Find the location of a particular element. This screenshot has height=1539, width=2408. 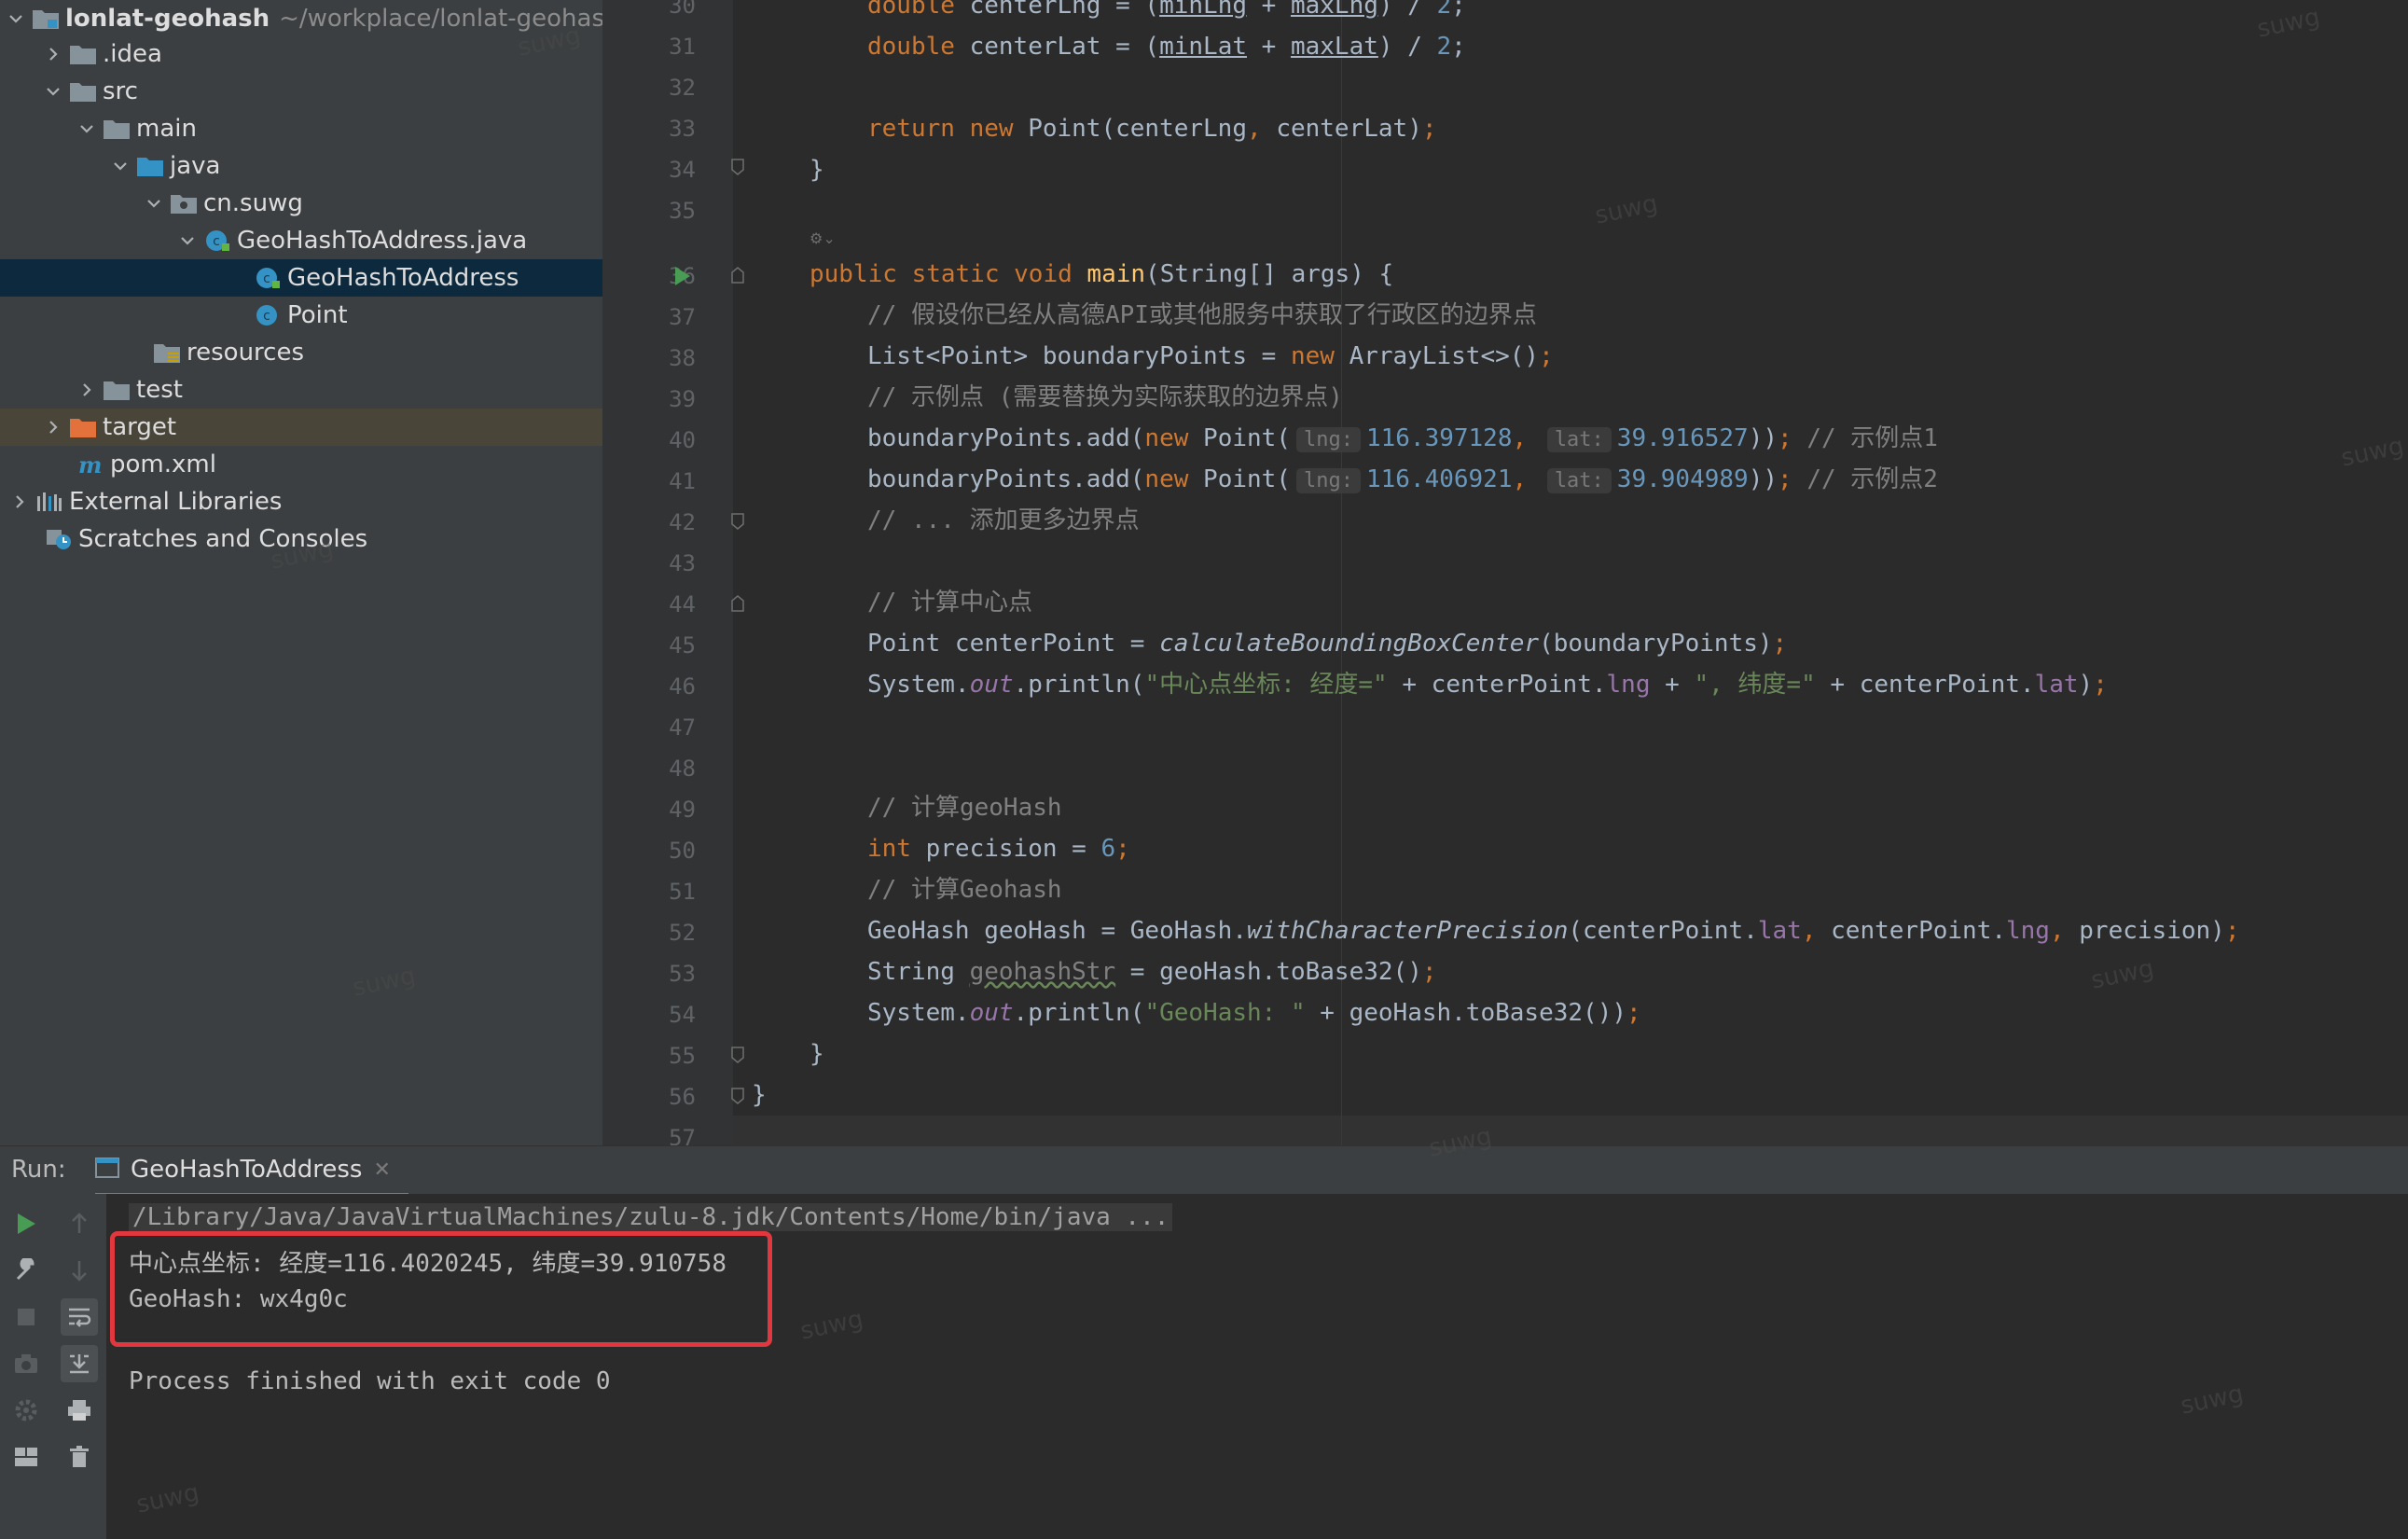

tree-item-scratches: Scratches and Consoles is located at coordinates (301, 539).